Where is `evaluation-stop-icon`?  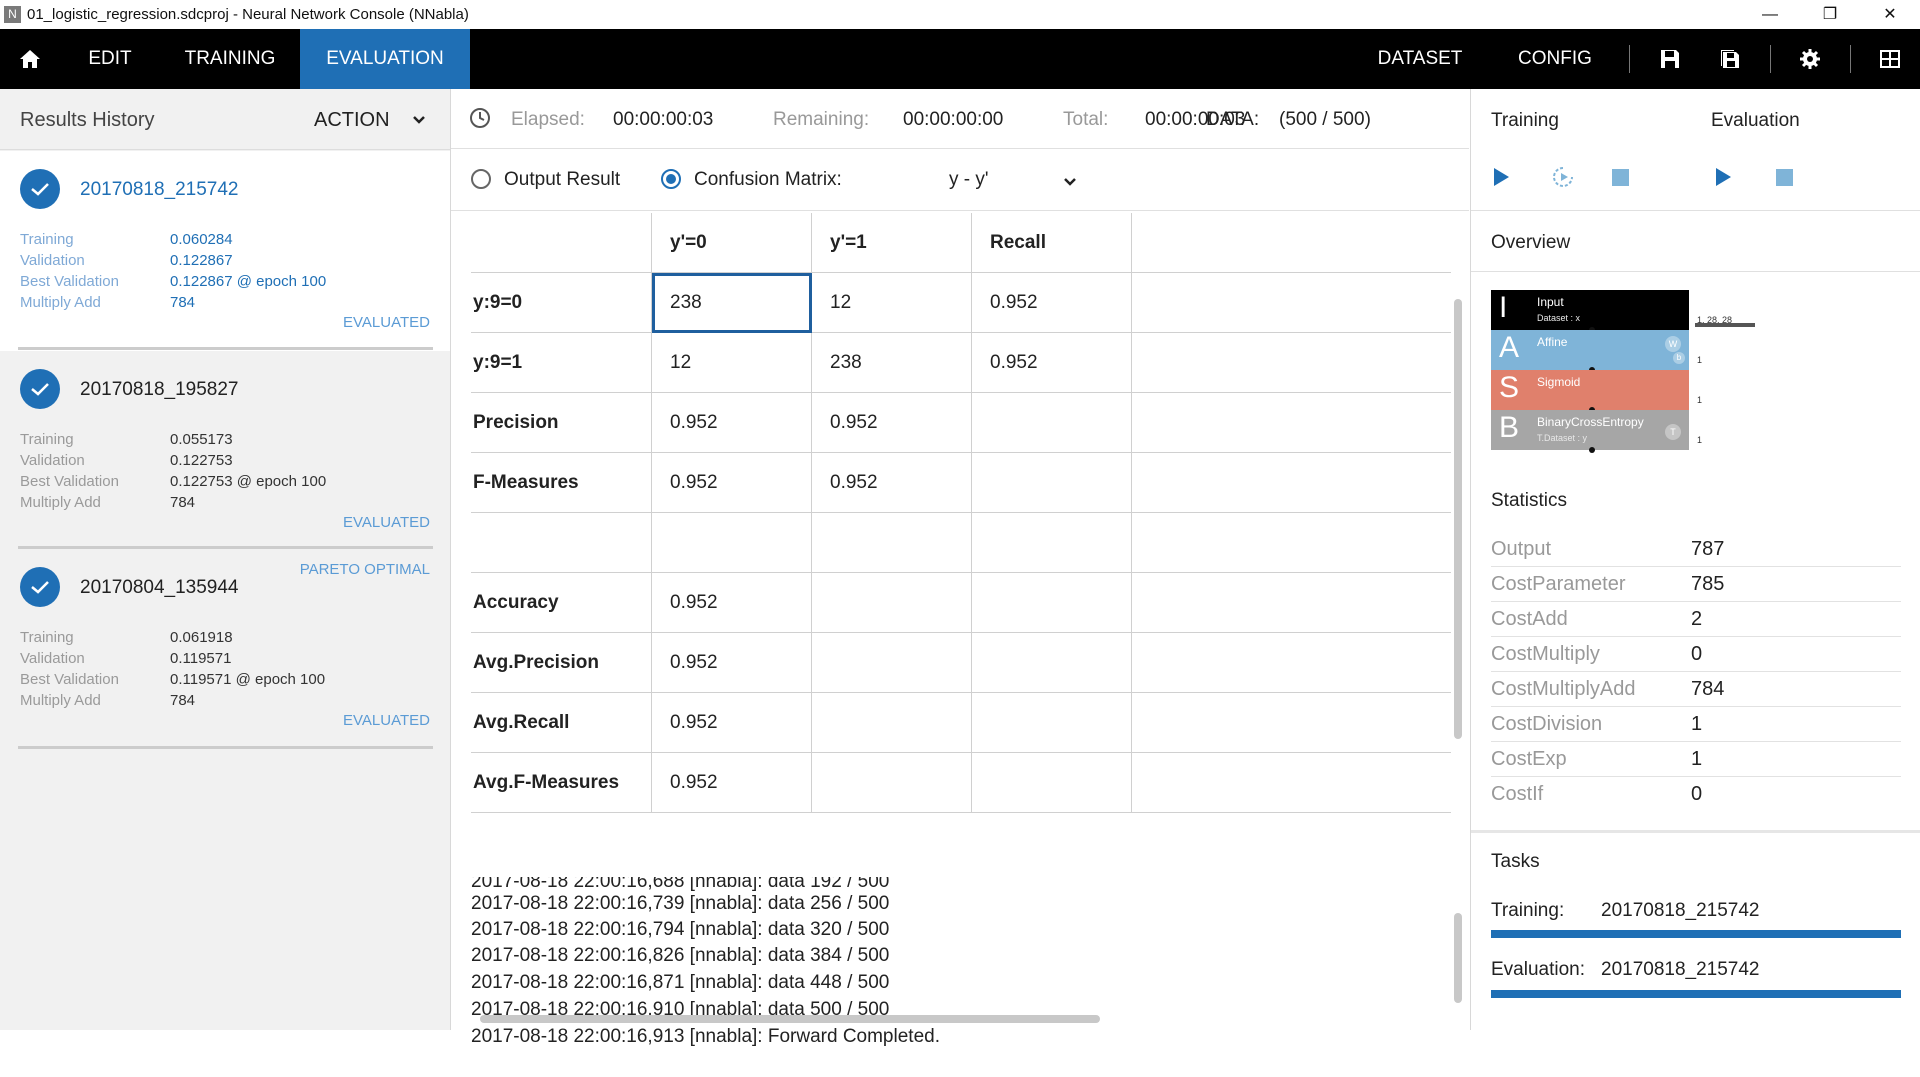 evaluation-stop-icon is located at coordinates (1784, 177).